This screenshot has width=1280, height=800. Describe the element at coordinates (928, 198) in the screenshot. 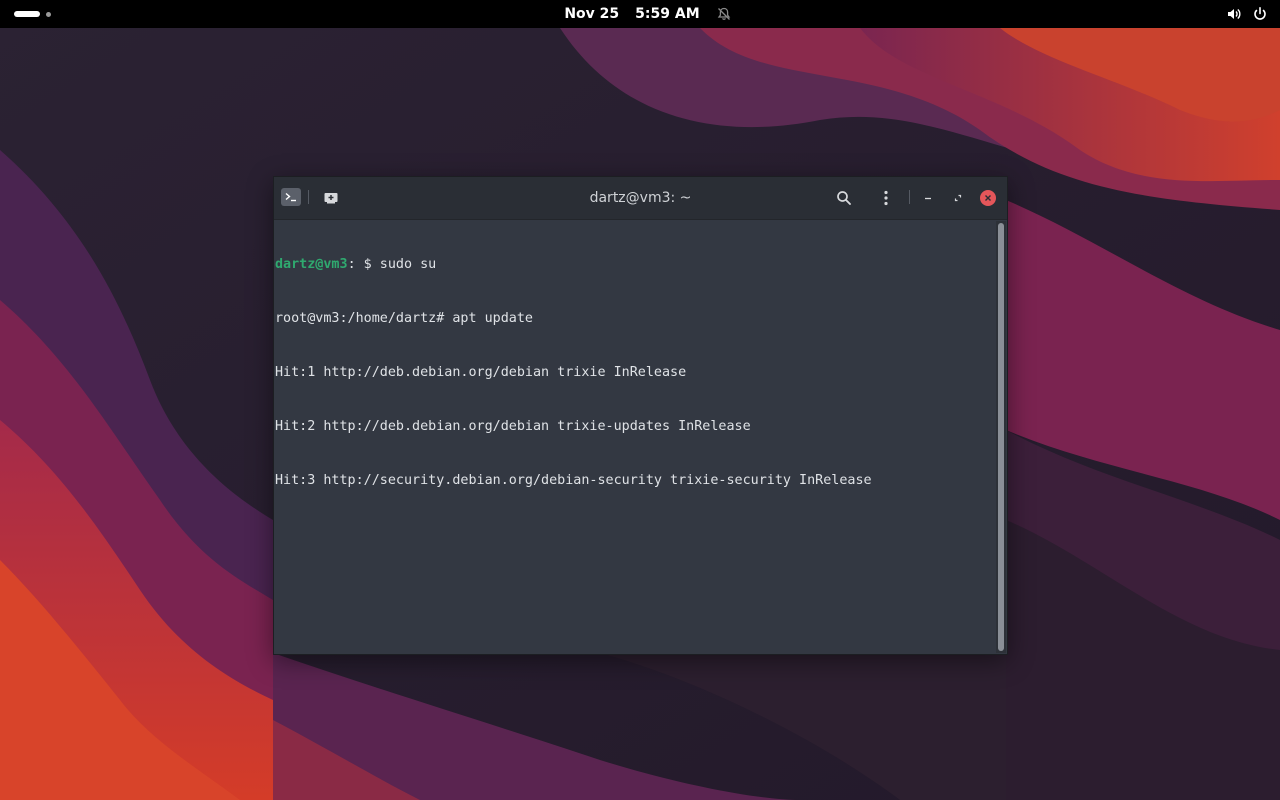

I see `minimize-icon` at that location.